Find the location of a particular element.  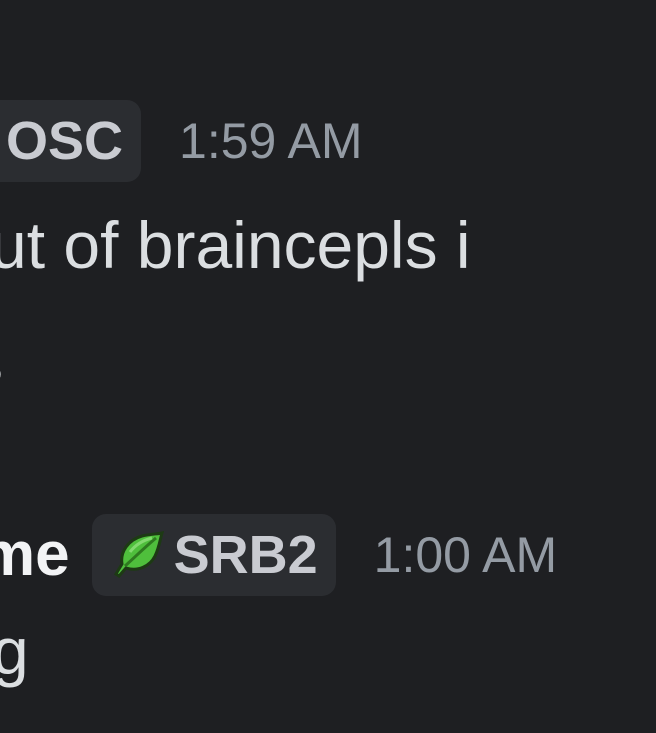

role-tag: OSC is located at coordinates (71, 141).